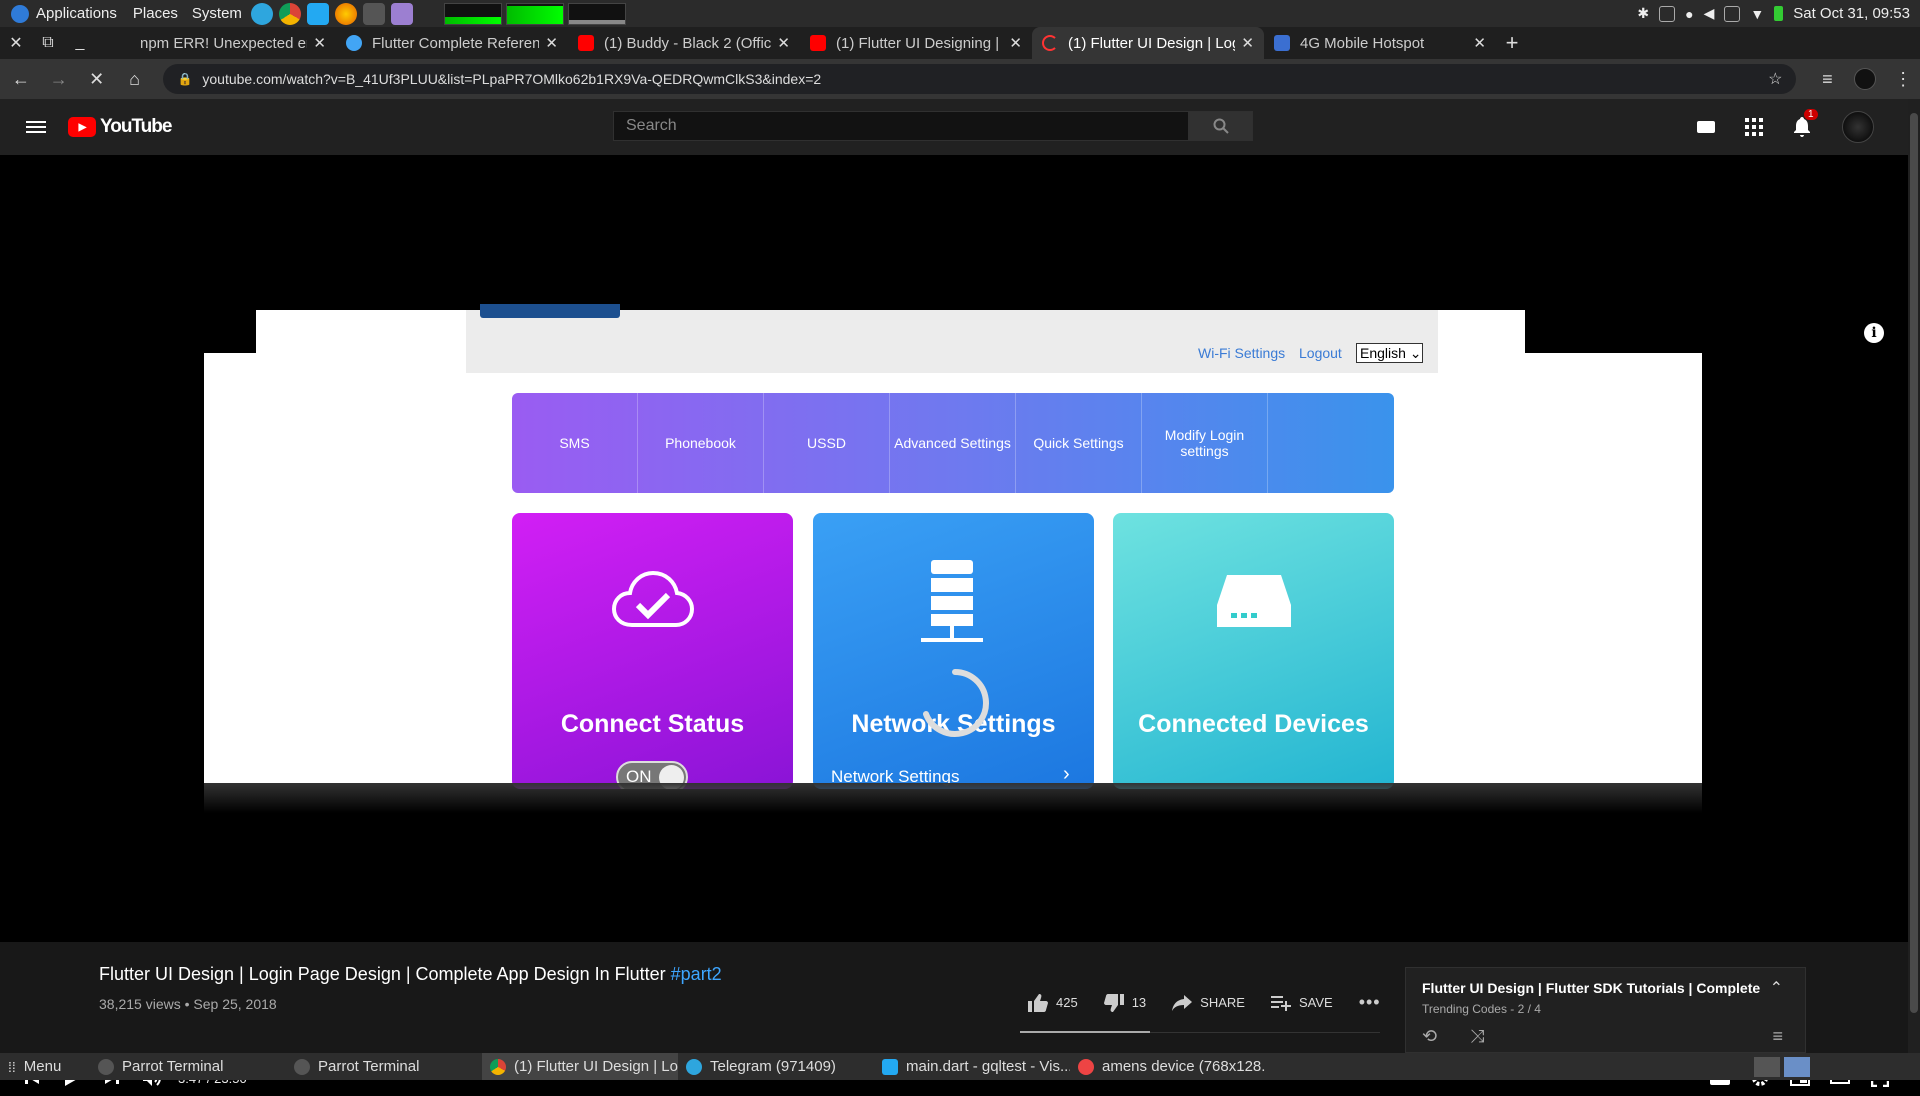 This screenshot has width=1920, height=1096. I want to click on browser-menu-icon: ⋮, so click(1903, 79).